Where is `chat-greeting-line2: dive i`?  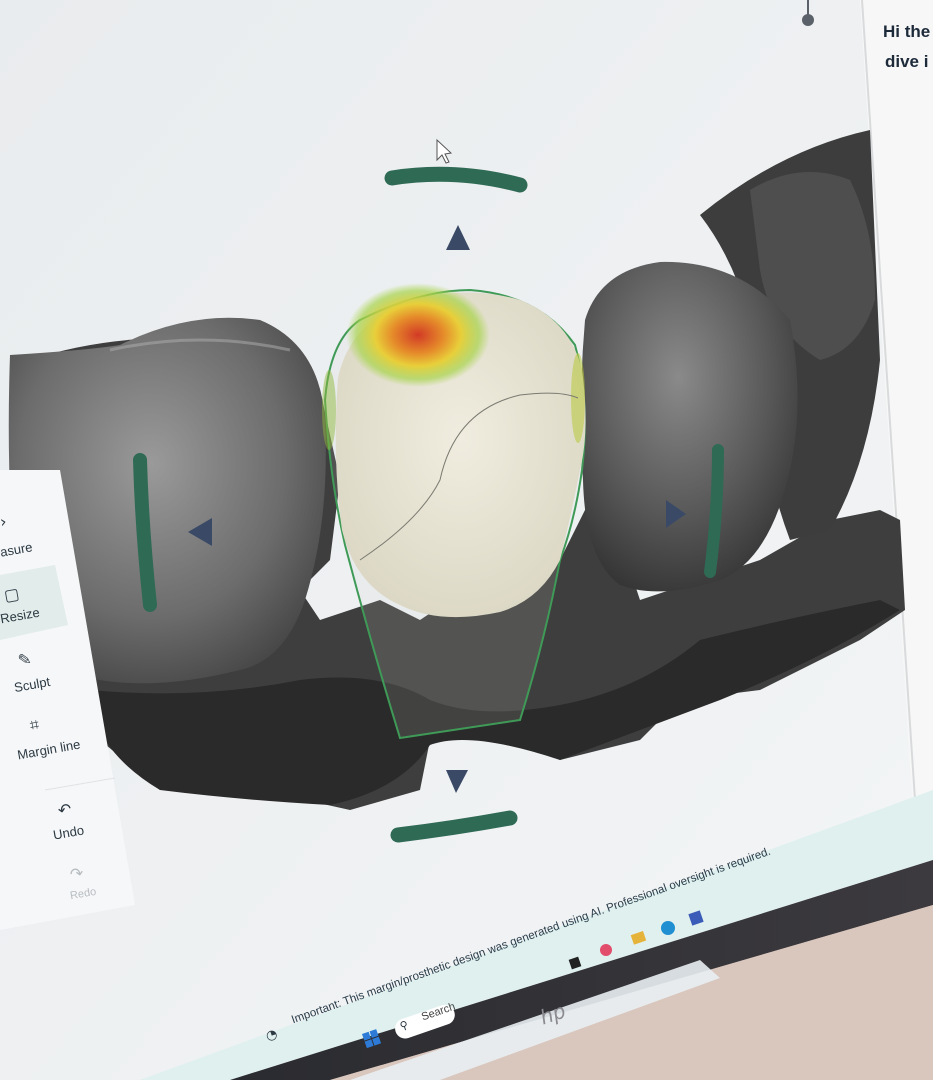
chat-greeting-line2: dive i is located at coordinates (907, 61).